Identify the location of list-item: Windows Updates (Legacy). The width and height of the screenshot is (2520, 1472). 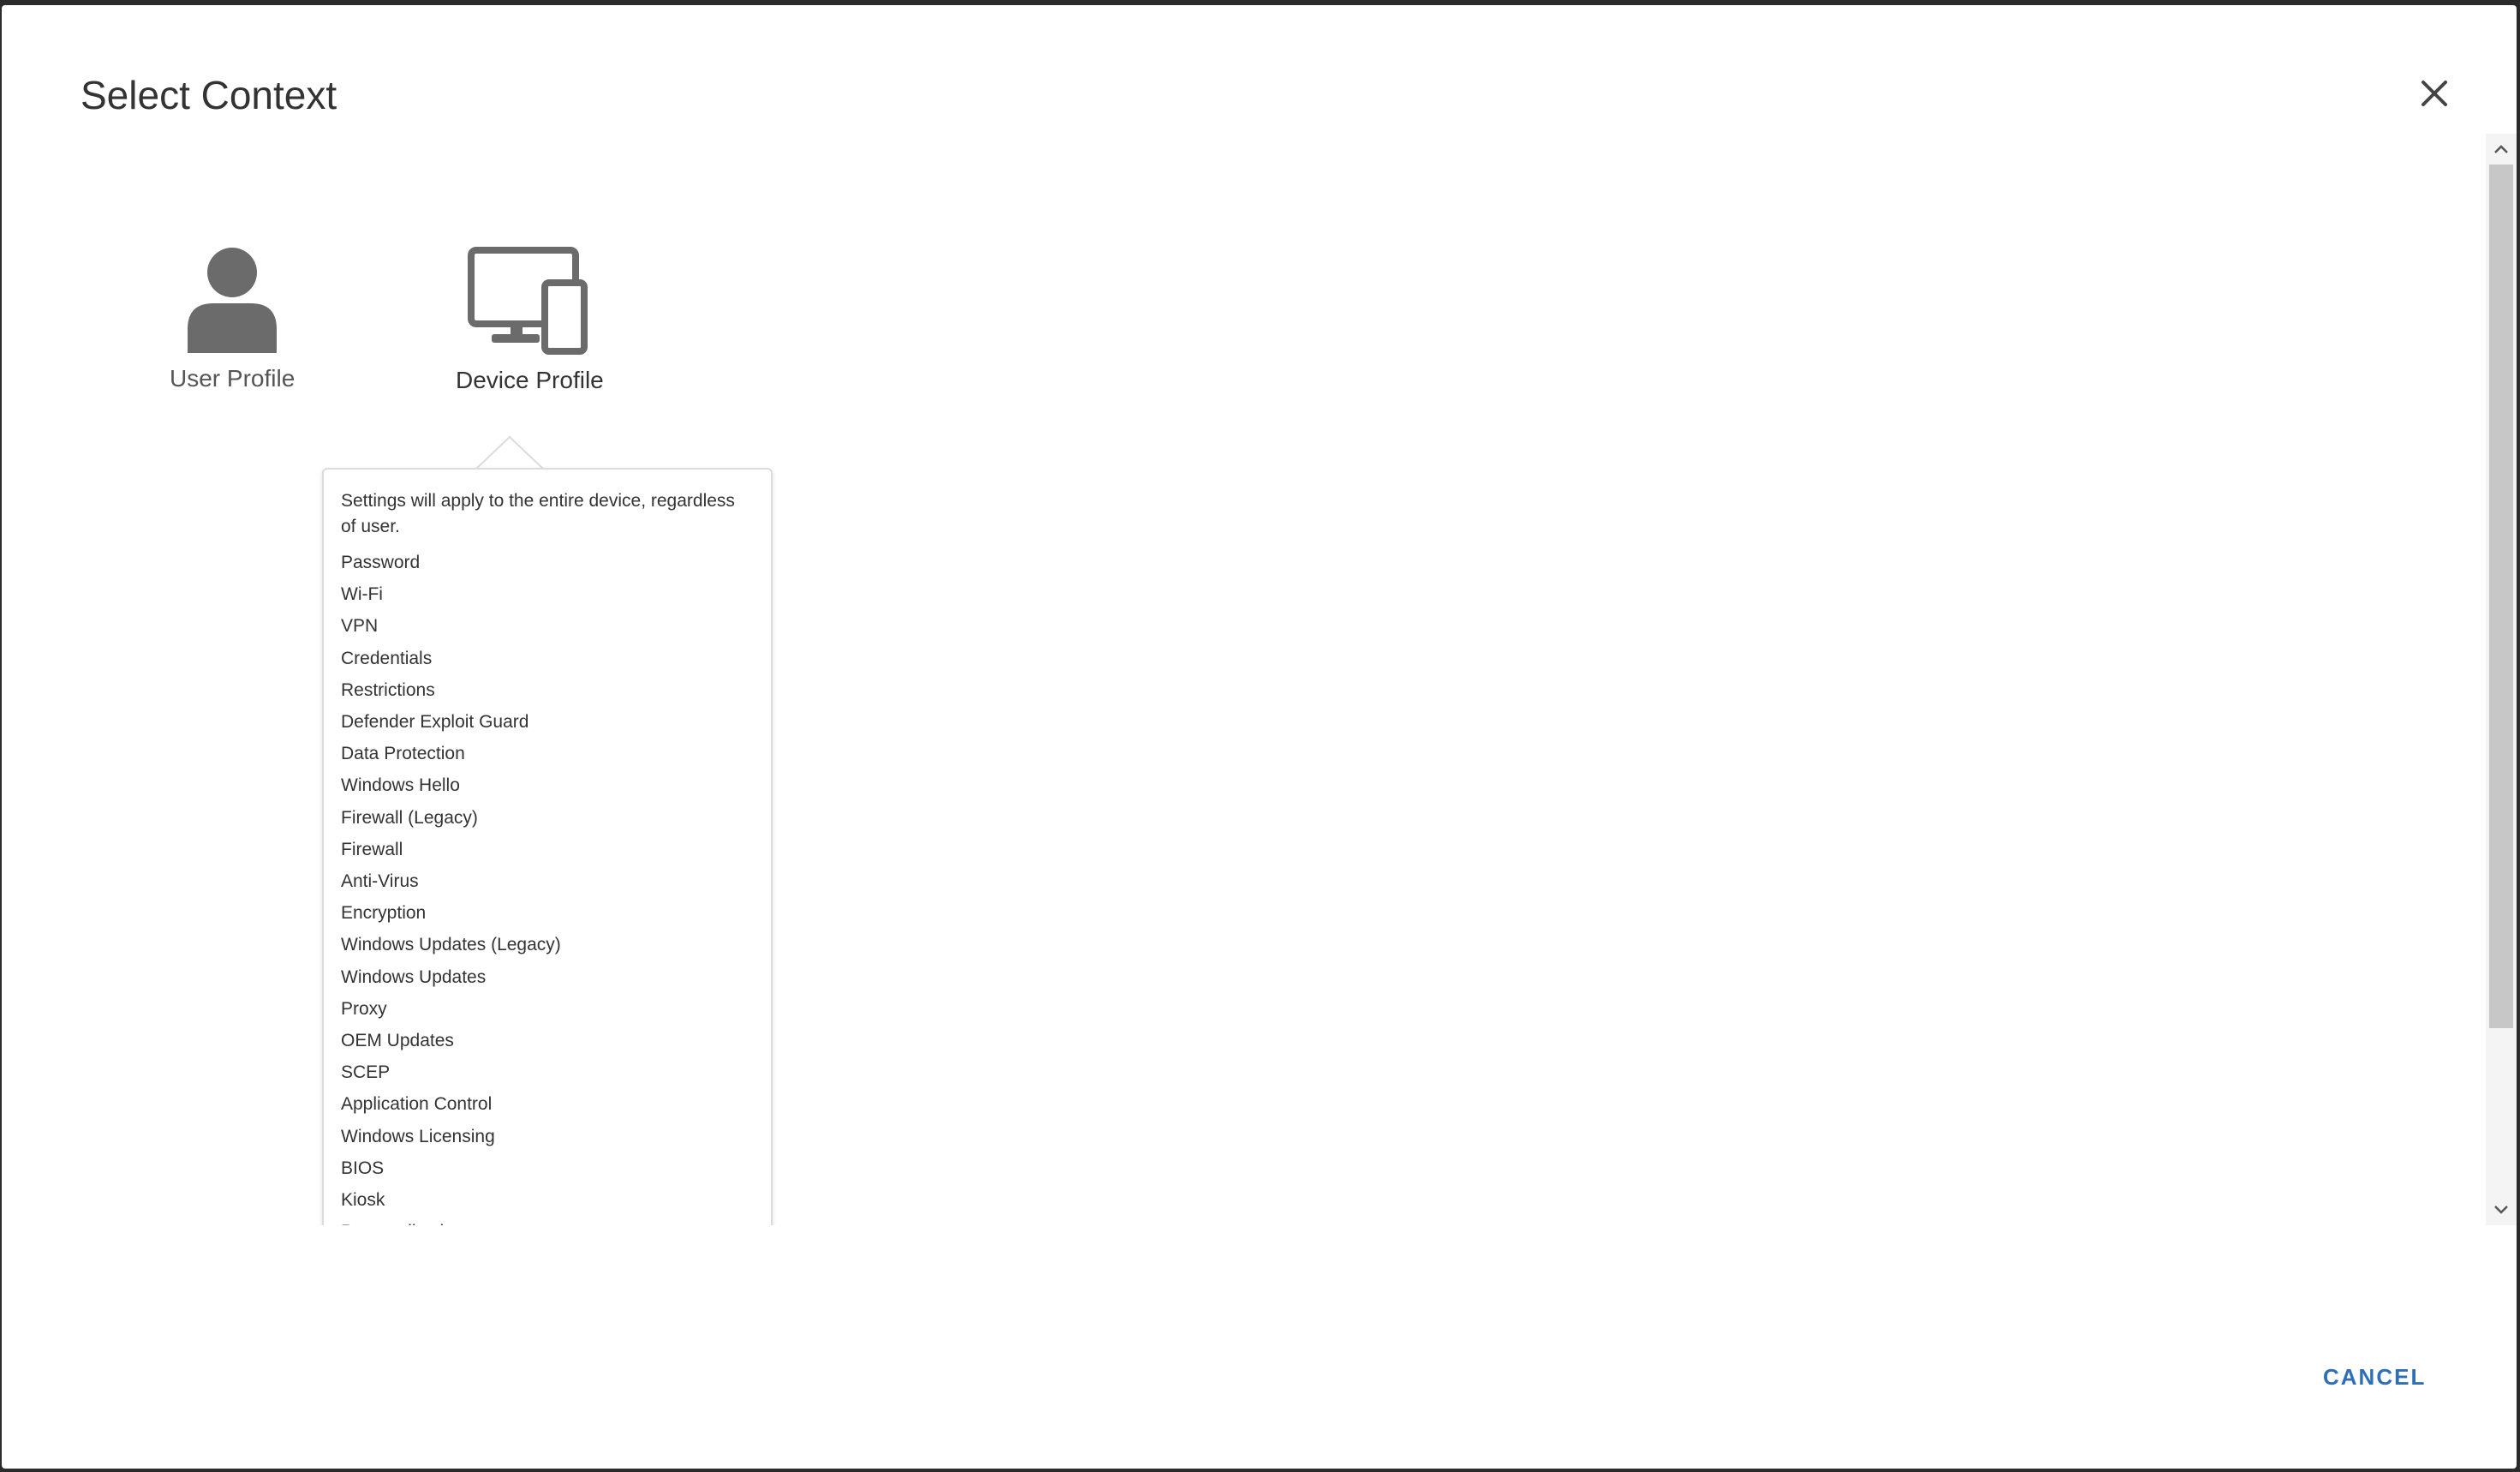
(451, 945).